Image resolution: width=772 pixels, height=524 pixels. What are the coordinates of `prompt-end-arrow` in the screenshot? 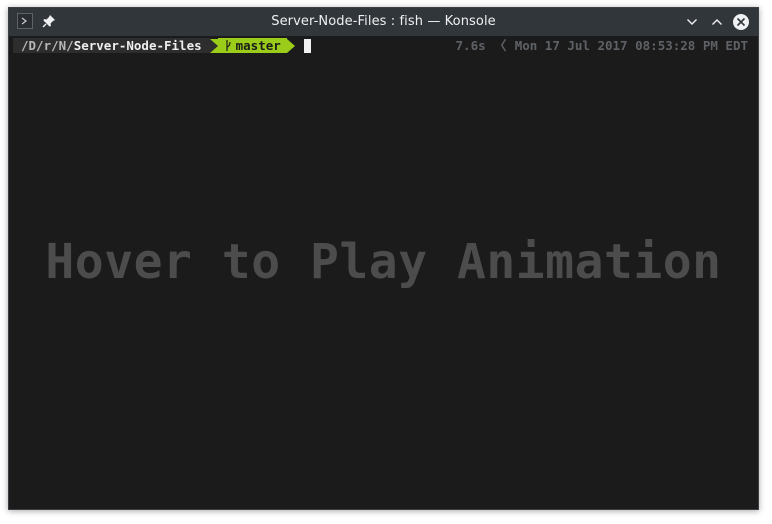 It's located at (290, 45).